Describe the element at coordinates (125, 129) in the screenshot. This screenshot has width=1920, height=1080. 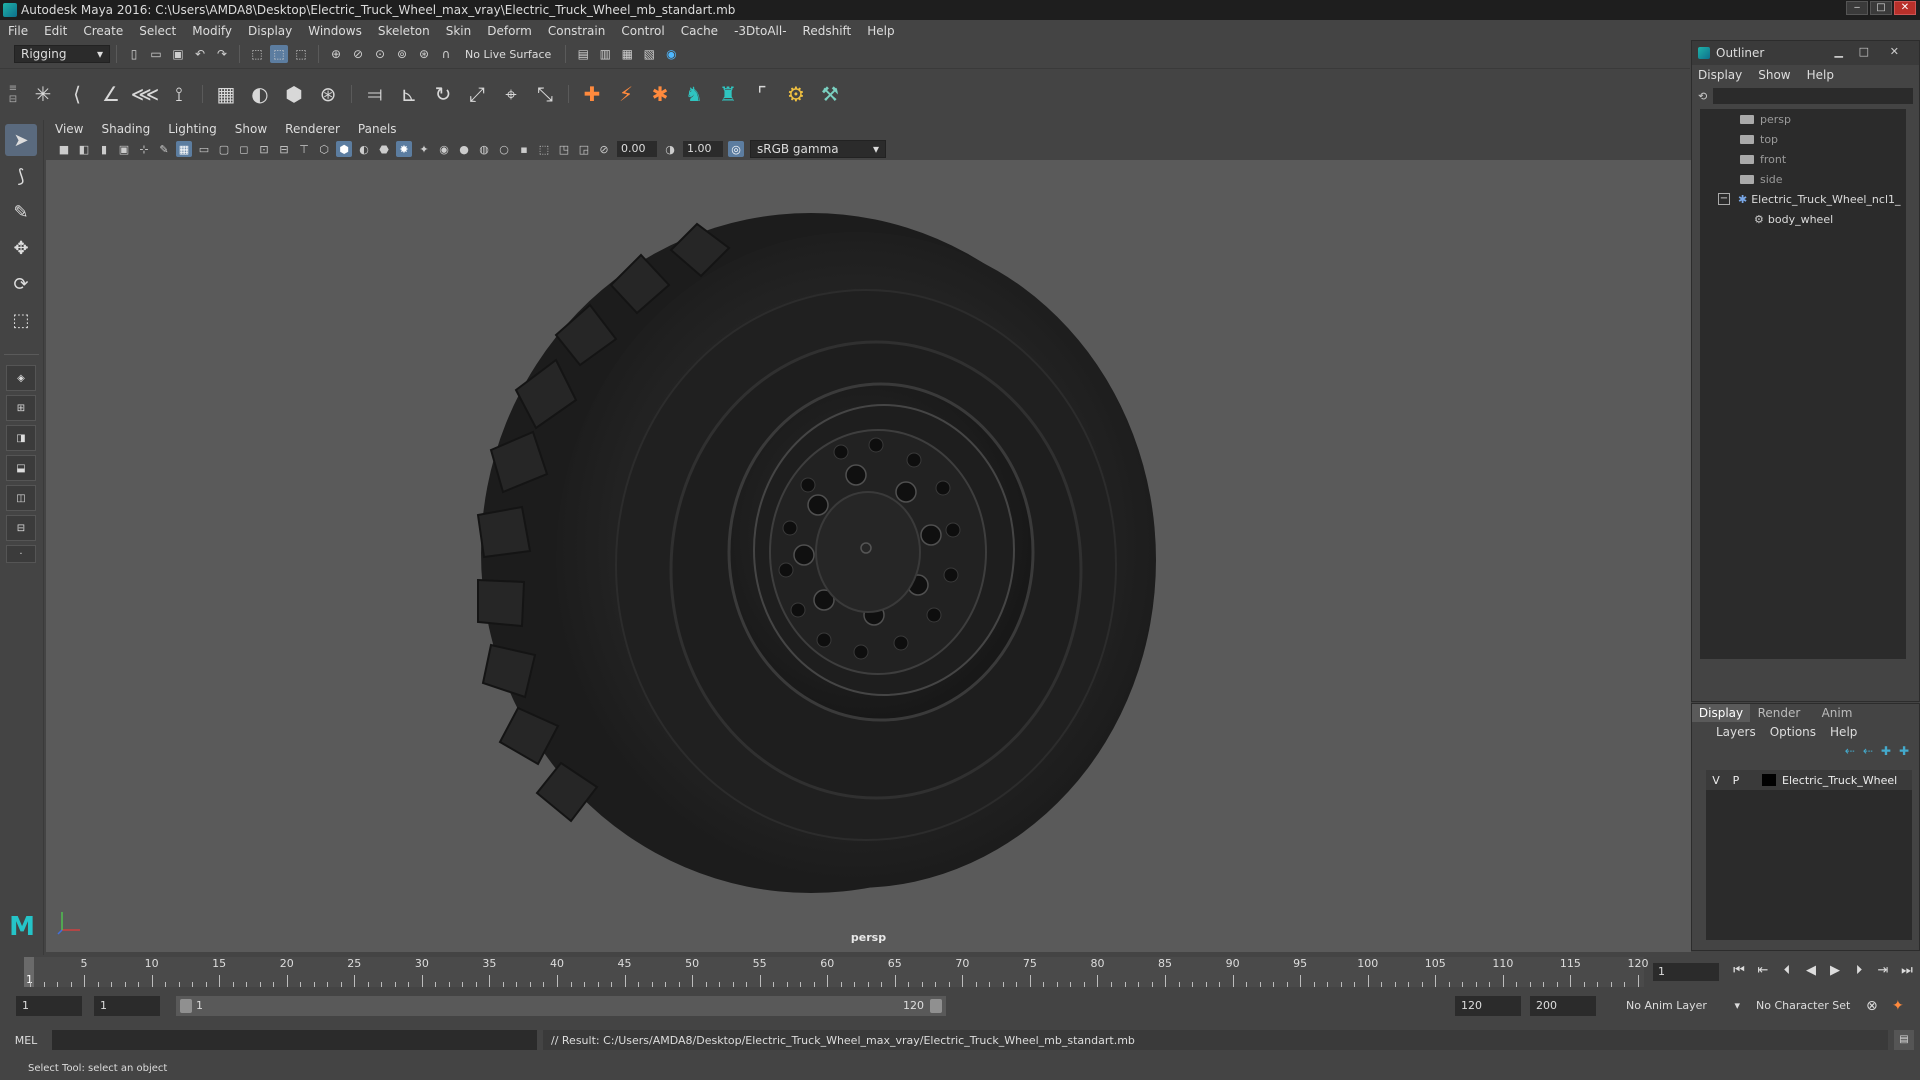
I see `panel-menu-shading: Shading` at that location.